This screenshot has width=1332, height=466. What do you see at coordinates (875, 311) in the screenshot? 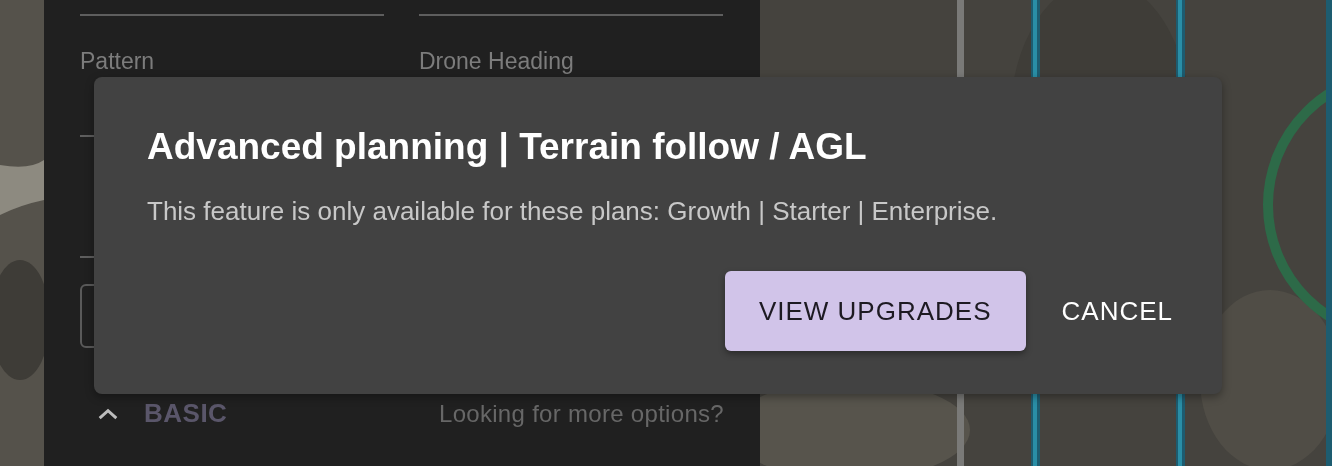
I see `upgrade-button: VIEW UPGRADES` at bounding box center [875, 311].